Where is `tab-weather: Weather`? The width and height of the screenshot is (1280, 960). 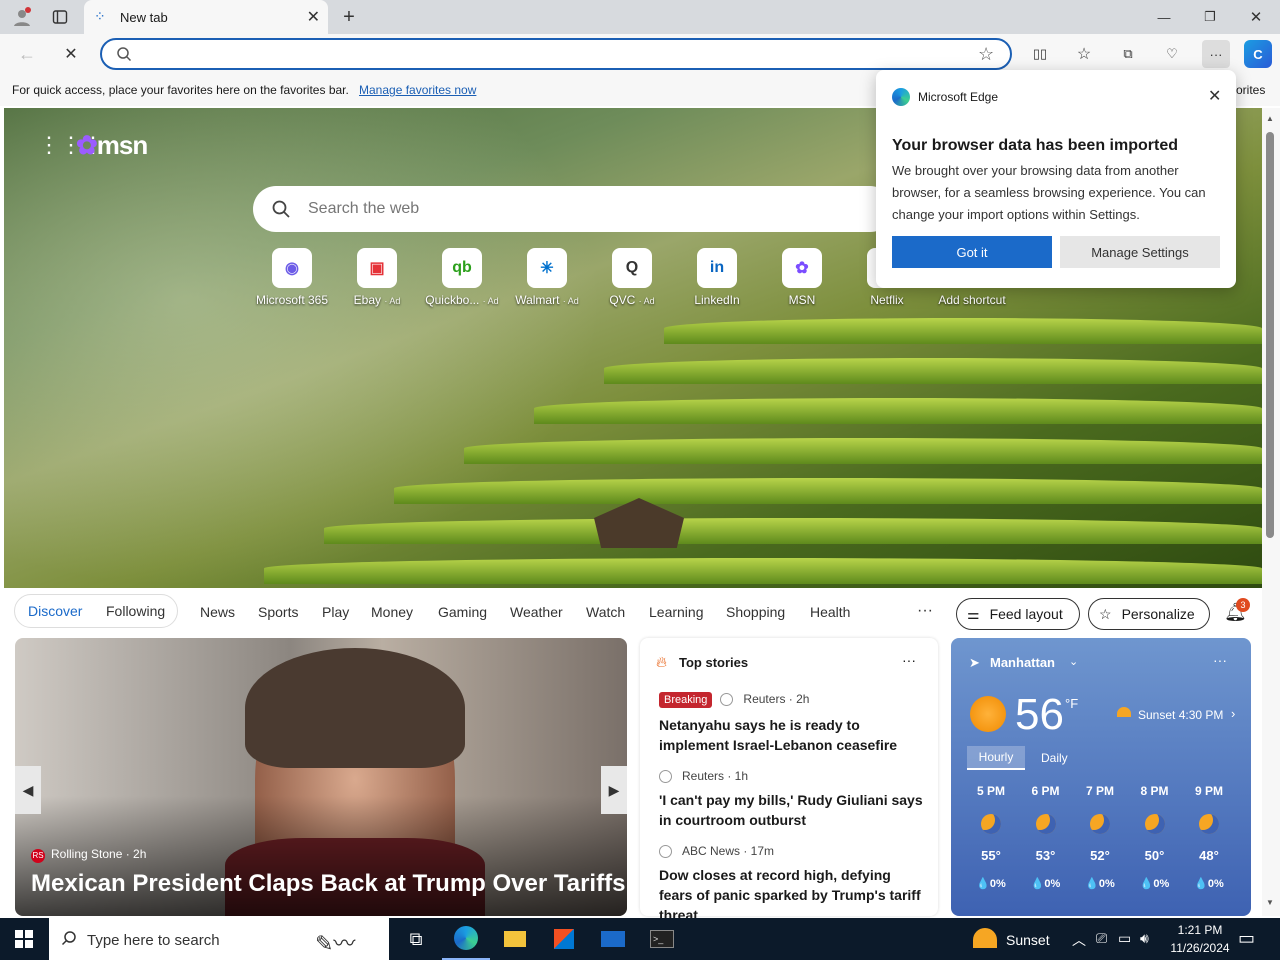
tab-weather: Weather is located at coordinates (536, 612).